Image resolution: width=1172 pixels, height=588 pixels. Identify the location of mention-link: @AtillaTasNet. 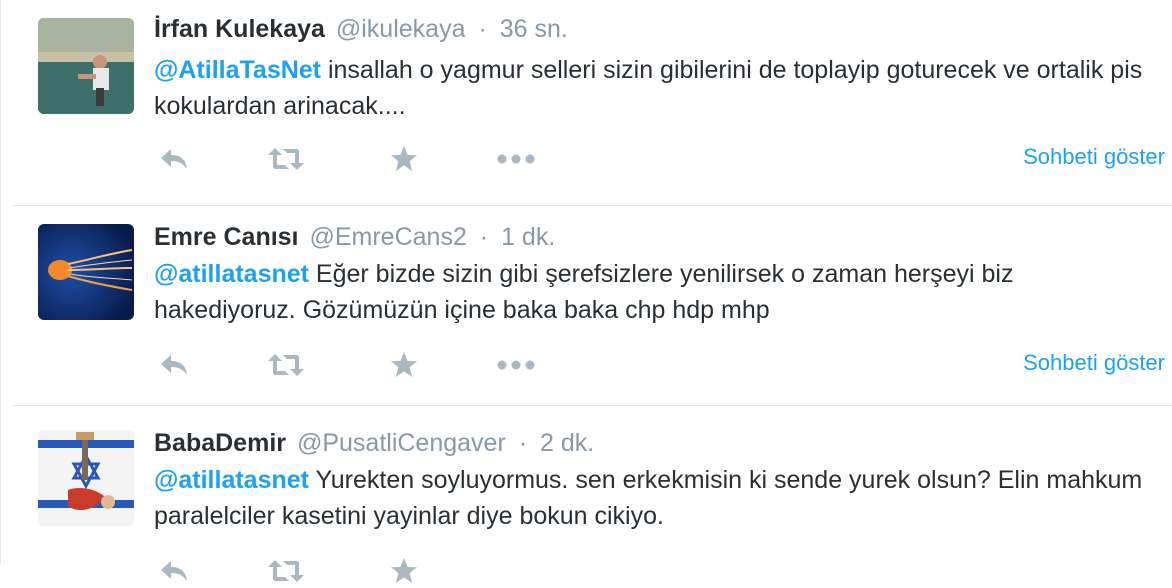
(237, 70).